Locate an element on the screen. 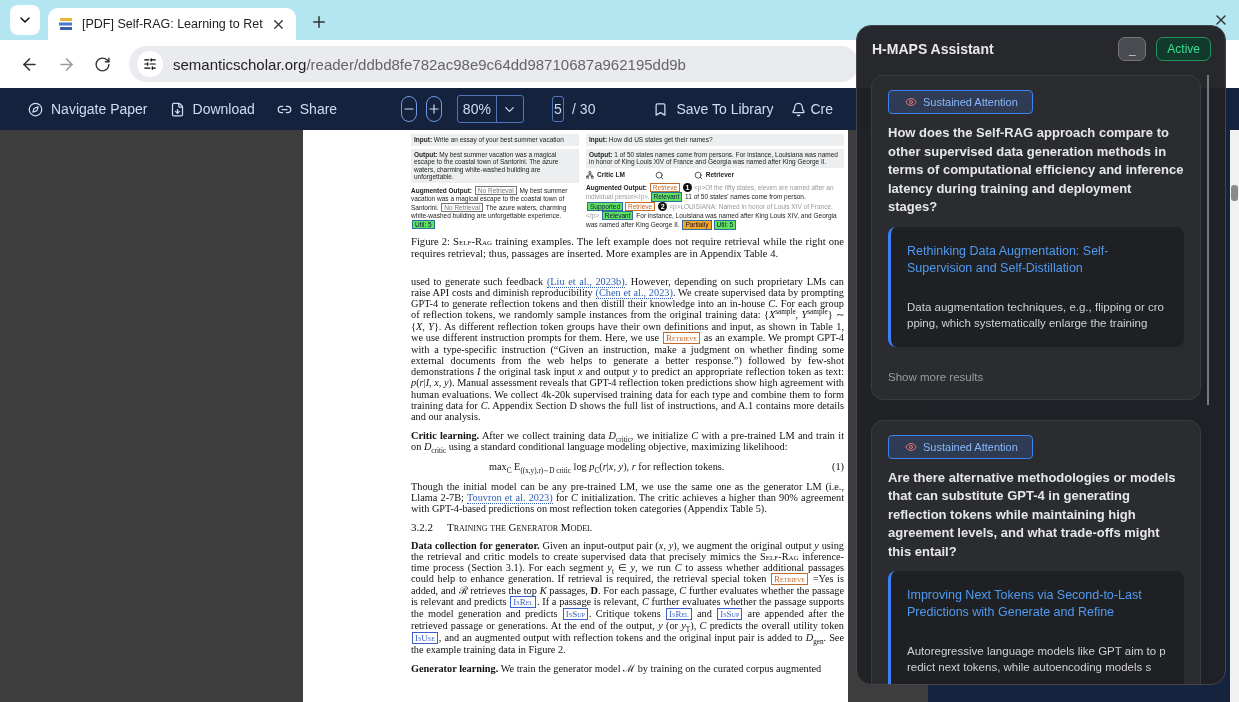 This screenshot has height=702, width=1239. scrollbar is located at coordinates (1234, 416).